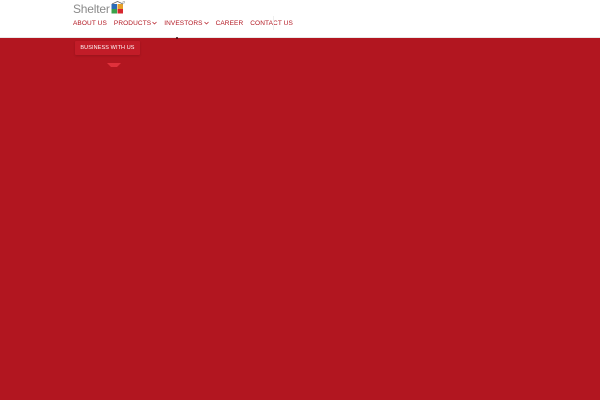 This screenshot has width=600, height=400. I want to click on nav-item-label: CAREER, so click(229, 23).